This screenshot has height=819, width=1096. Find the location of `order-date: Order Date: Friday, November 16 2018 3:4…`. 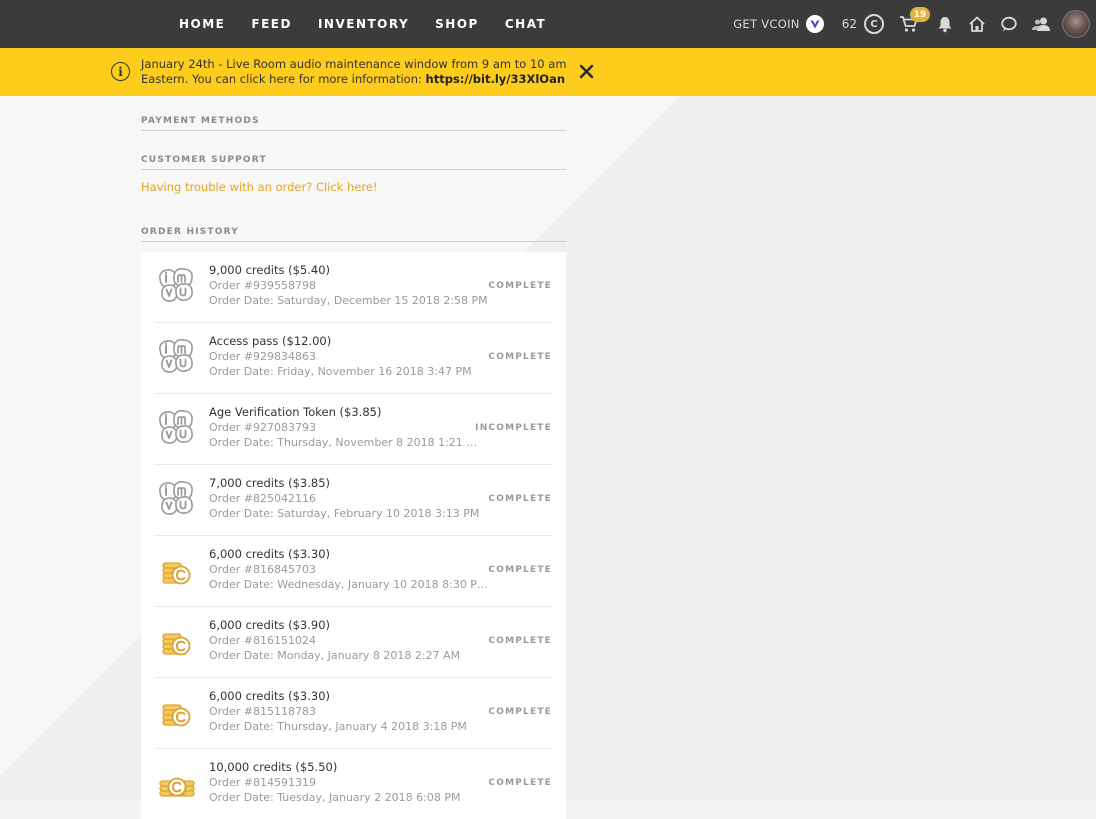

order-date: Order Date: Friday, November 16 2018 3:4… is located at coordinates (340, 371).